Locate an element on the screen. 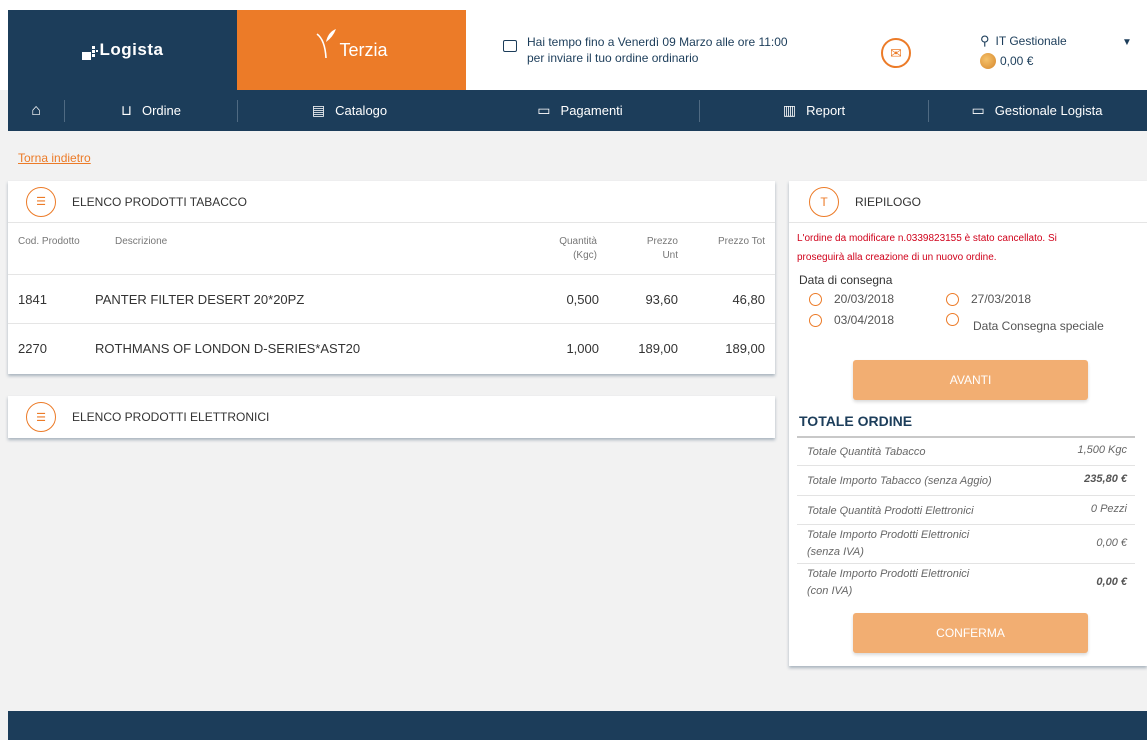 The height and width of the screenshot is (740, 1147). tabacco-title: ELENCO PRODOTTI TABACCO is located at coordinates (159, 201).